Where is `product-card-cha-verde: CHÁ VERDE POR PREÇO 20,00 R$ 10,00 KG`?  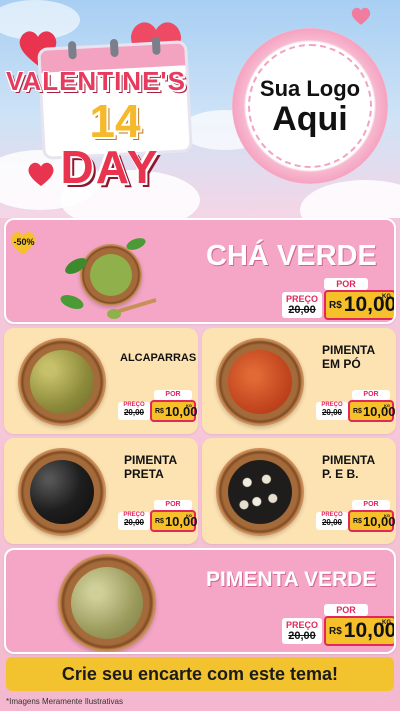
product-card-cha-verde: CHÁ VERDE POR PREÇO 20,00 R$ 10,00 KG is located at coordinates (200, 271).